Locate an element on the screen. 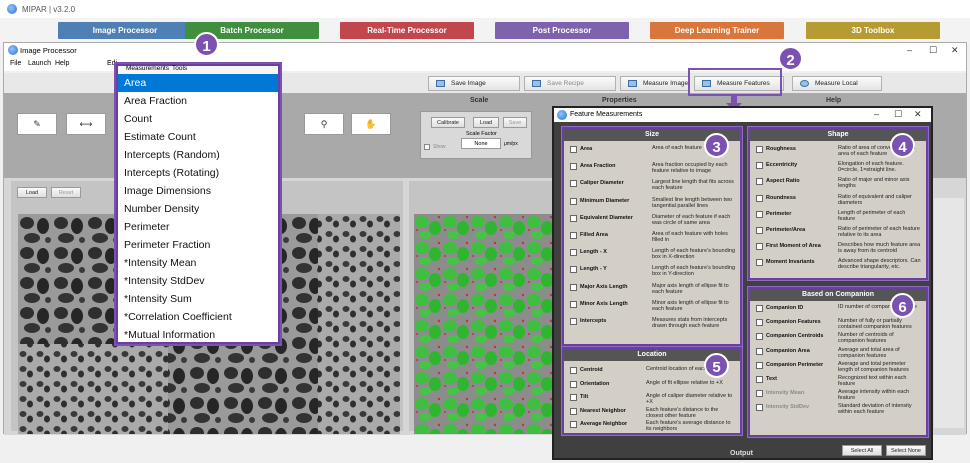  minimize-icon: – is located at coordinates (909, 50).